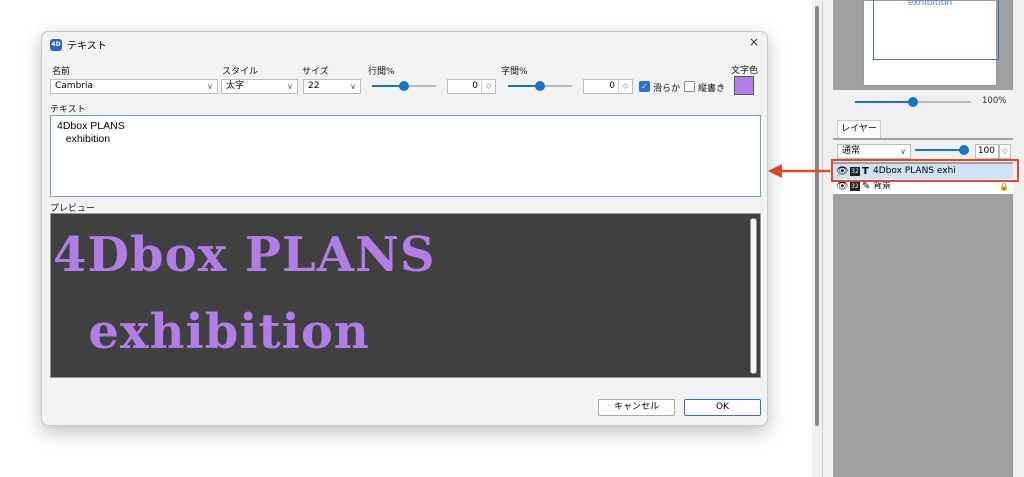 This screenshot has width=1024, height=477. I want to click on navigator: exhibition, so click(923, 45).